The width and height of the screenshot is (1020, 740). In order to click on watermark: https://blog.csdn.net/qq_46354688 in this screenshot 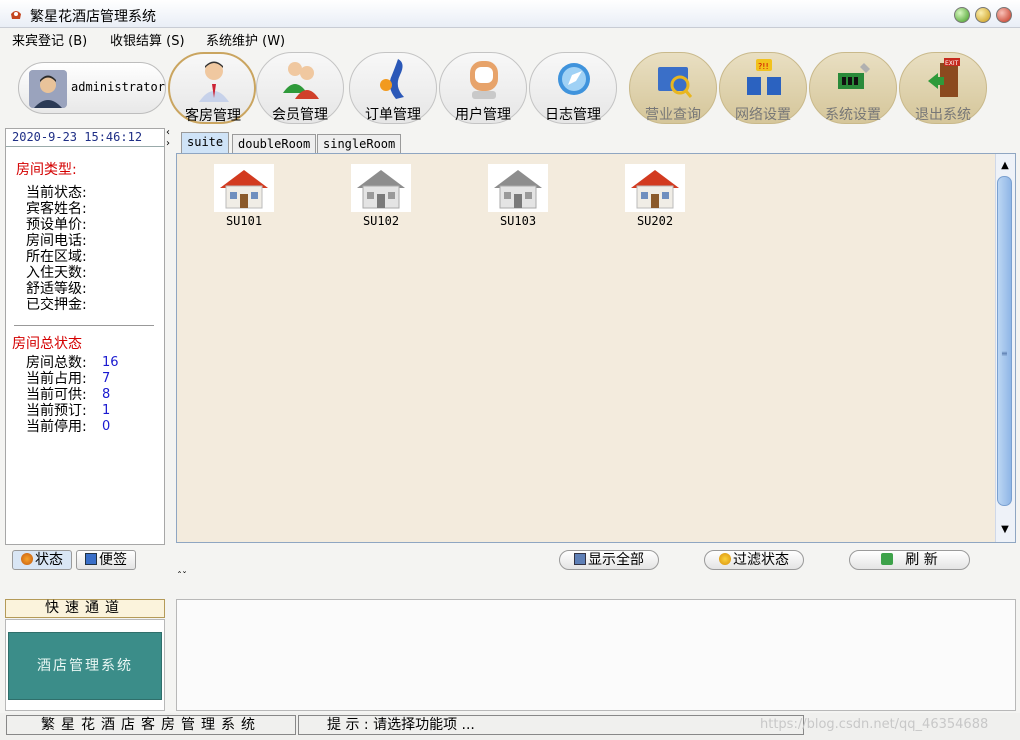, I will do `click(874, 724)`.